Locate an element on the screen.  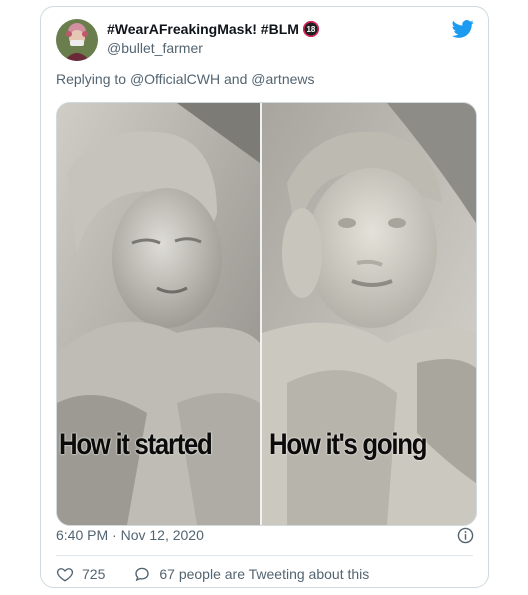
user-handle: @bullet_farmer is located at coordinates (155, 48).